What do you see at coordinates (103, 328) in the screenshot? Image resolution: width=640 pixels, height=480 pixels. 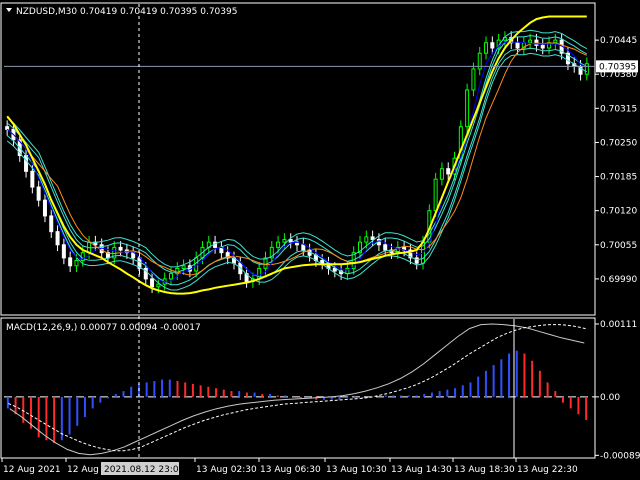 I see `macd-header: MACD(12,26,9,) 0.00077 0.00094 -0.00017` at bounding box center [103, 328].